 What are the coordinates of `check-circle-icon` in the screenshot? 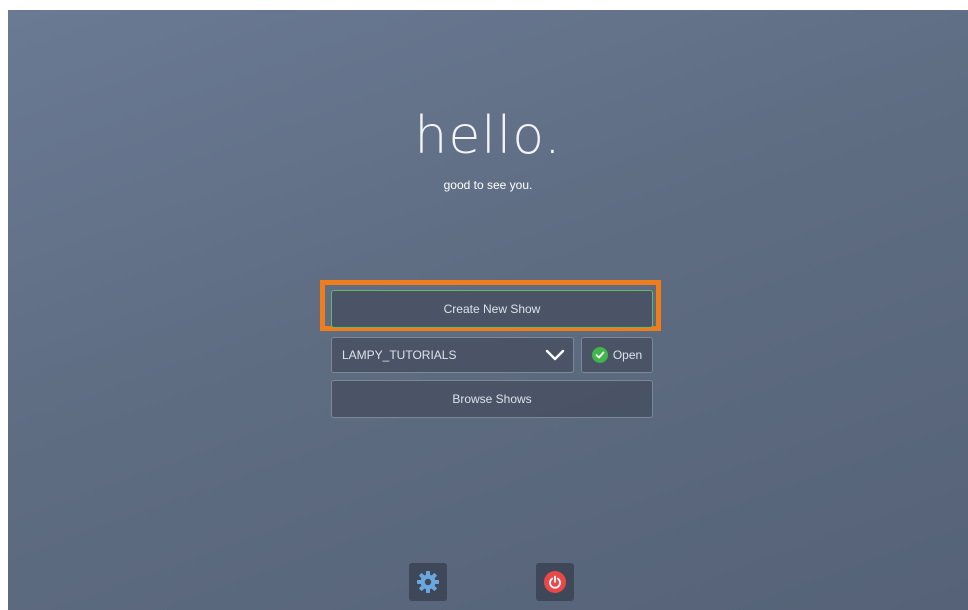 It's located at (599, 355).